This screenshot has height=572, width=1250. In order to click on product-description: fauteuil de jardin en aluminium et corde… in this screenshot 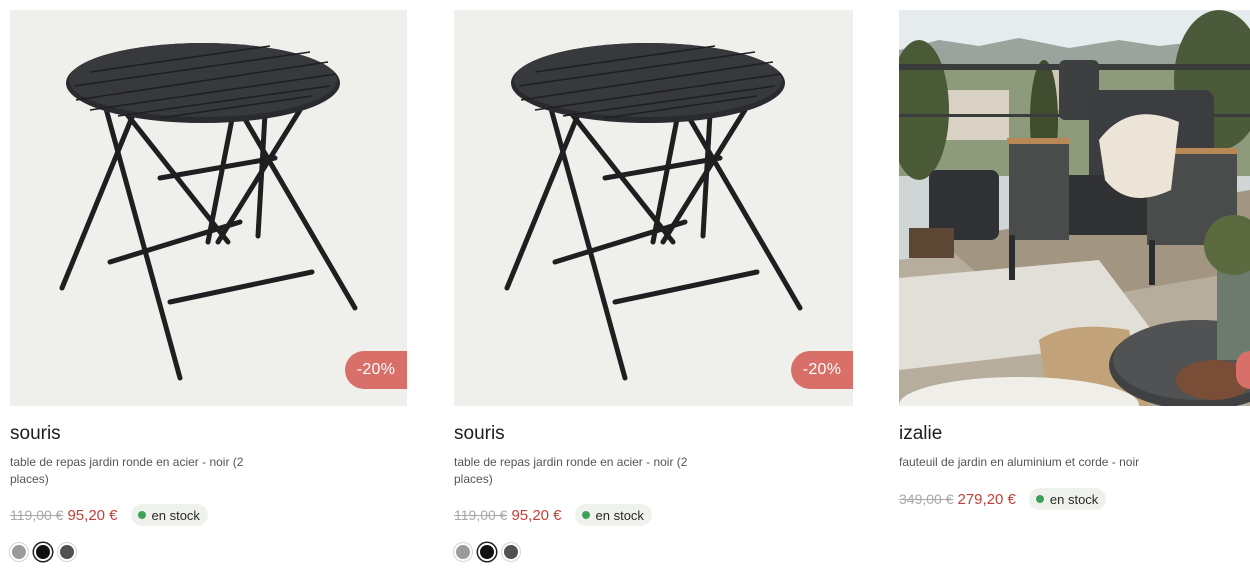, I will do `click(1049, 462)`.